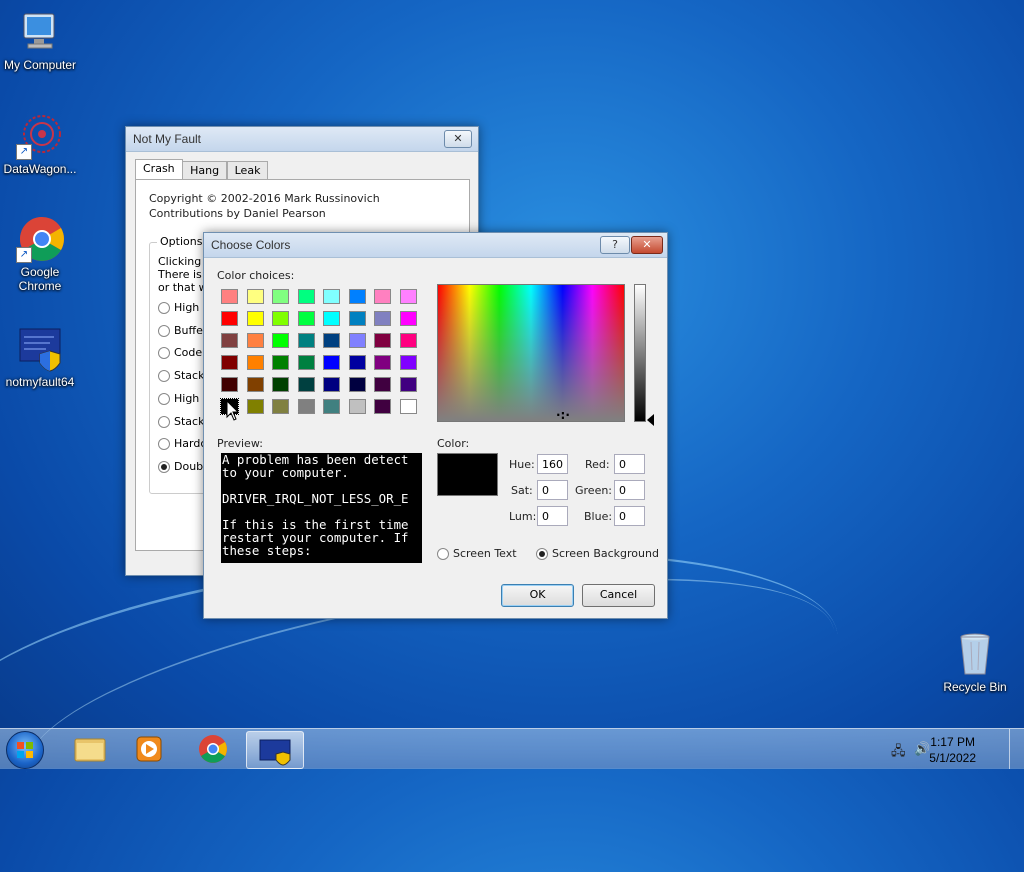 This screenshot has width=1024, height=872. What do you see at coordinates (256, 275) in the screenshot?
I see `color-choices-label: Color choices:` at bounding box center [256, 275].